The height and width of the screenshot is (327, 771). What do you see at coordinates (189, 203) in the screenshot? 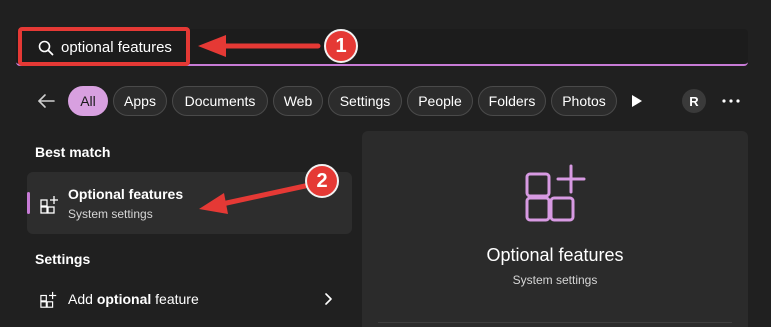
I see `best-match-result` at bounding box center [189, 203].